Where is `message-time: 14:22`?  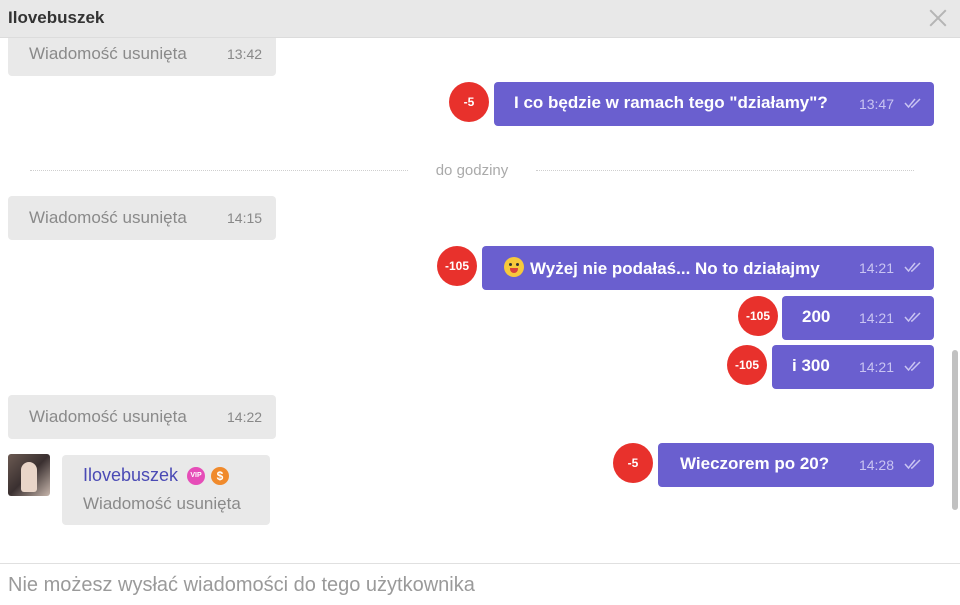 message-time: 14:22 is located at coordinates (245, 417).